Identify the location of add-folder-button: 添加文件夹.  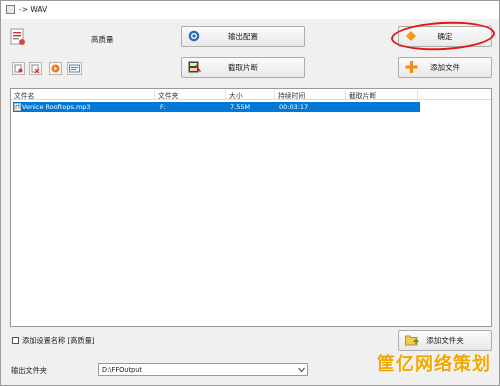
(445, 340).